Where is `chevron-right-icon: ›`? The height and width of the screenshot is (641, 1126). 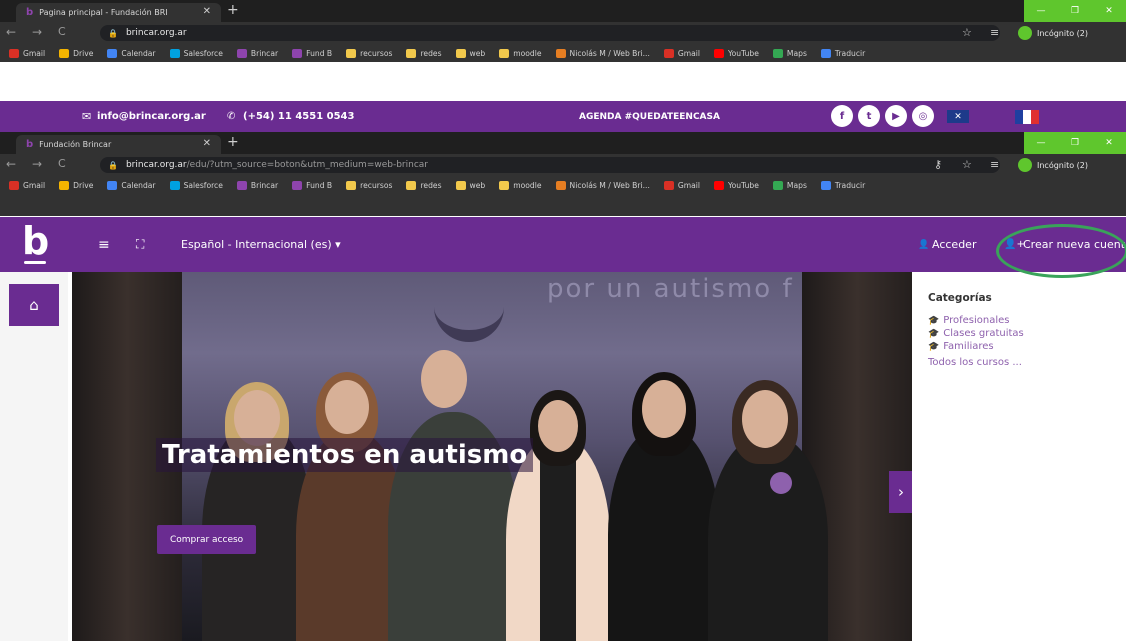
chevron-right-icon: › is located at coordinates (900, 492).